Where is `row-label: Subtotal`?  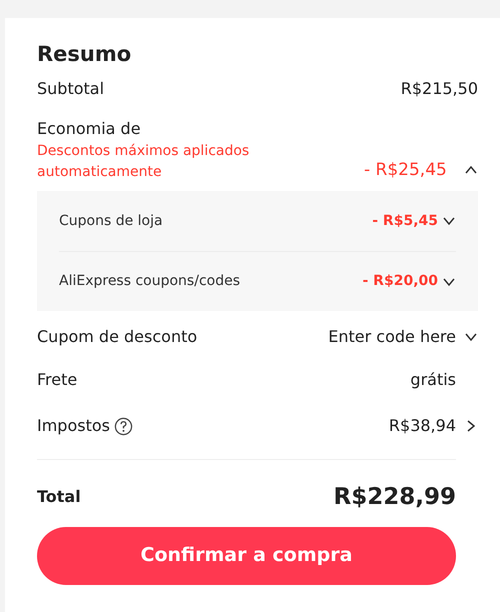 row-label: Subtotal is located at coordinates (70, 89).